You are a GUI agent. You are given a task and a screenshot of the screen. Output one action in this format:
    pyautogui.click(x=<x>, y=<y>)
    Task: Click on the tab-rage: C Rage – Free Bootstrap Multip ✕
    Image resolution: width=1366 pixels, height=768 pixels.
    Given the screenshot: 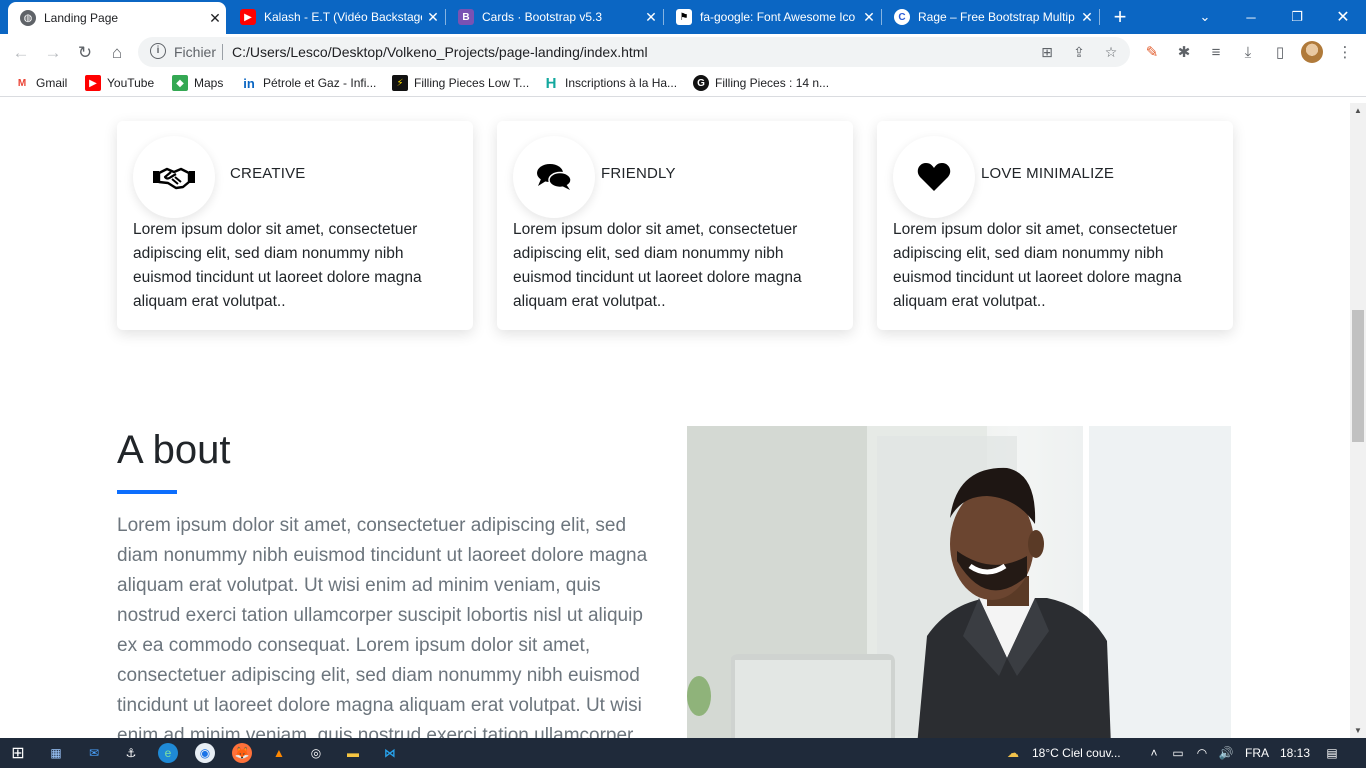 What is the action you would take?
    pyautogui.click(x=990, y=17)
    